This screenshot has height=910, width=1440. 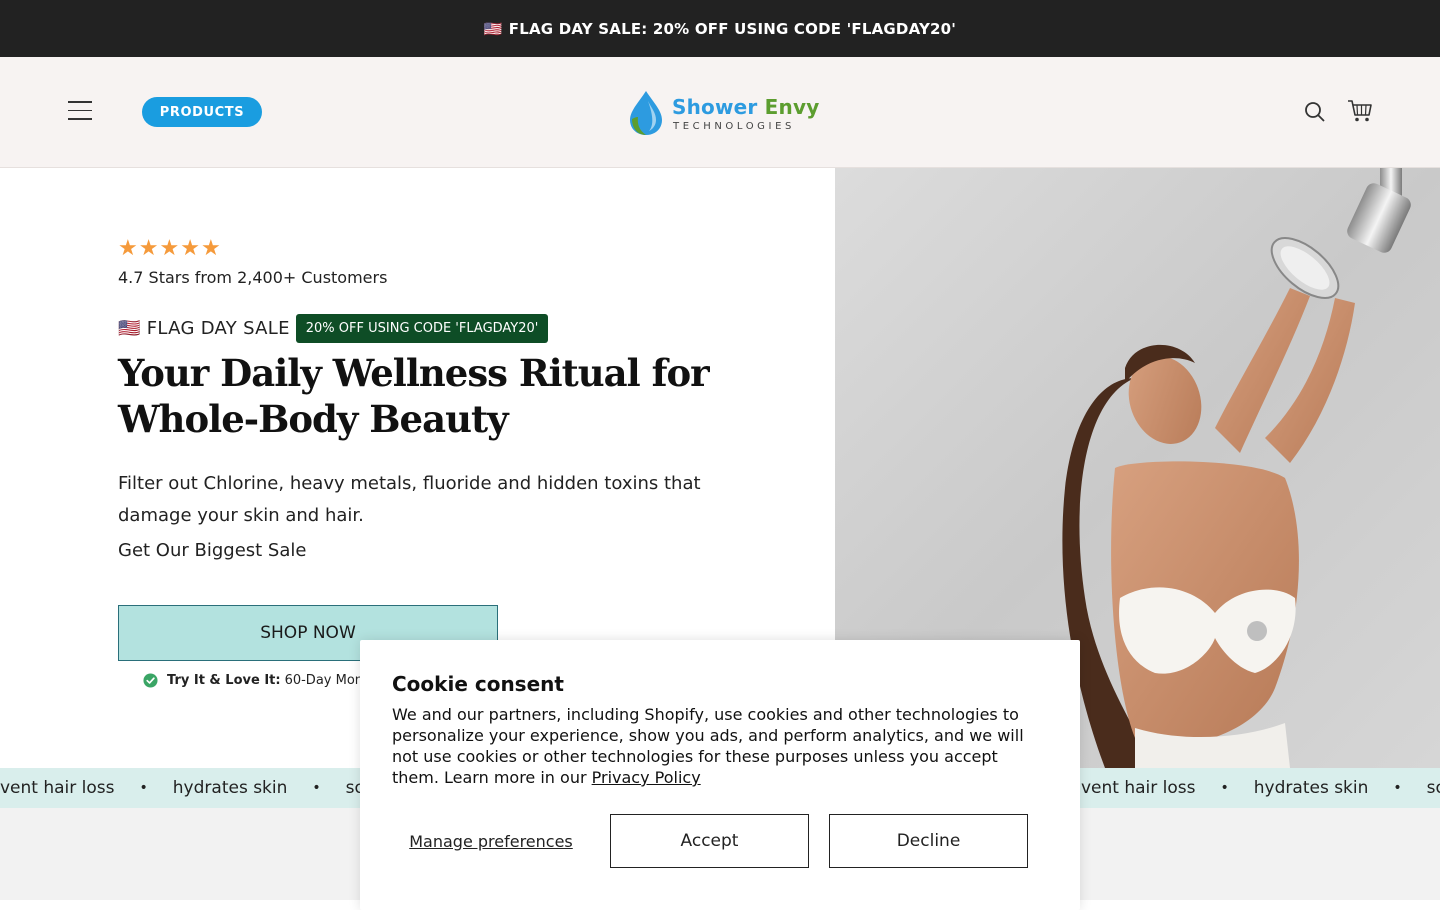 I want to click on logo-tagline: TECHNOLOGIES, so click(x=734, y=126).